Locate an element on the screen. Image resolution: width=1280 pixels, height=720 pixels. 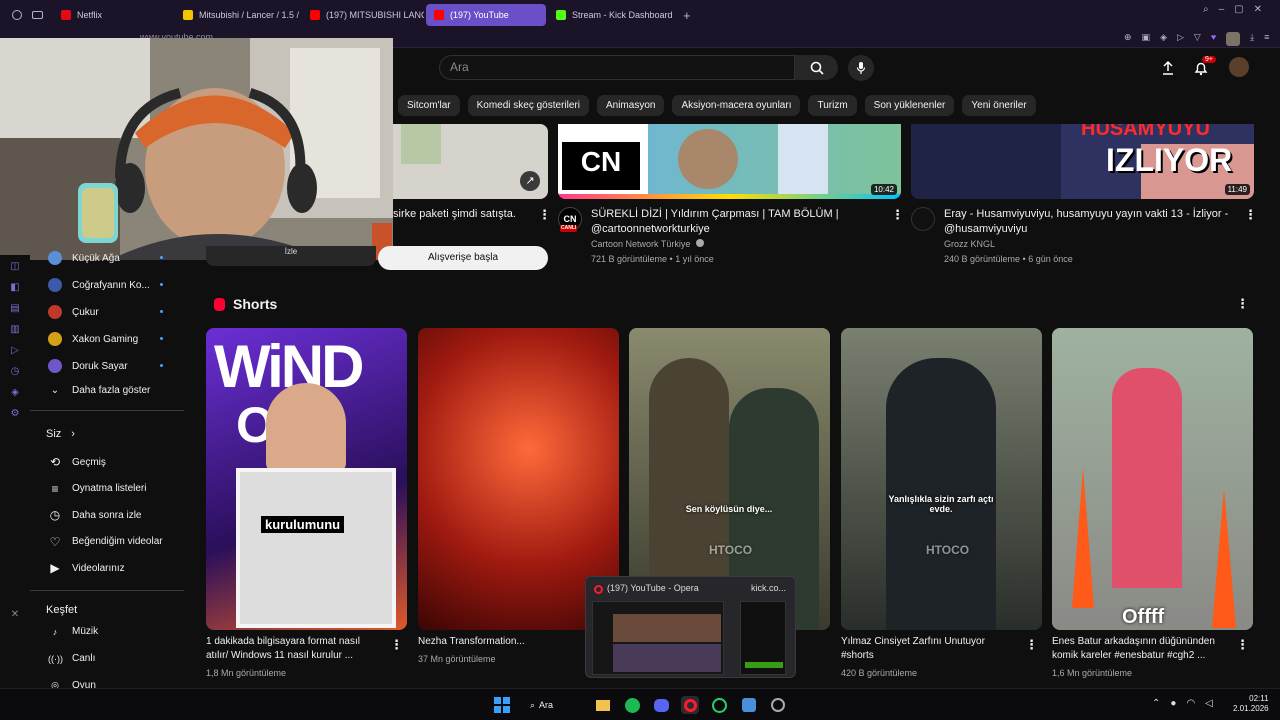
sidebar-item: ▶ Videolarınız is located at coordinates (86, 568).